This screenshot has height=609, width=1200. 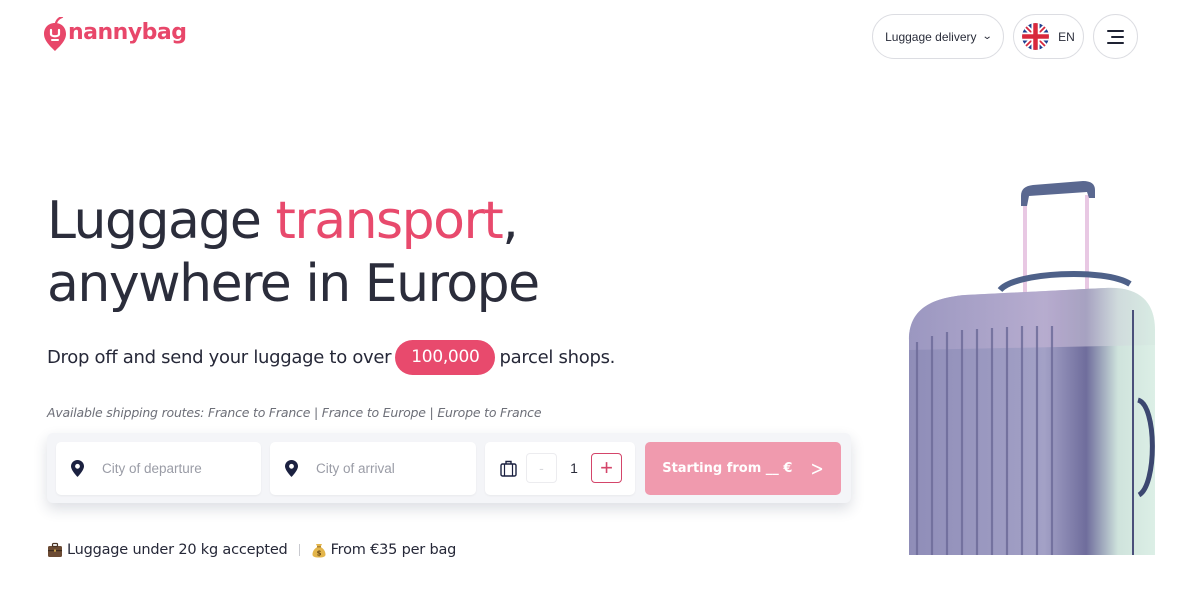 I want to click on suitcase-illustration, so click(x=1032, y=368).